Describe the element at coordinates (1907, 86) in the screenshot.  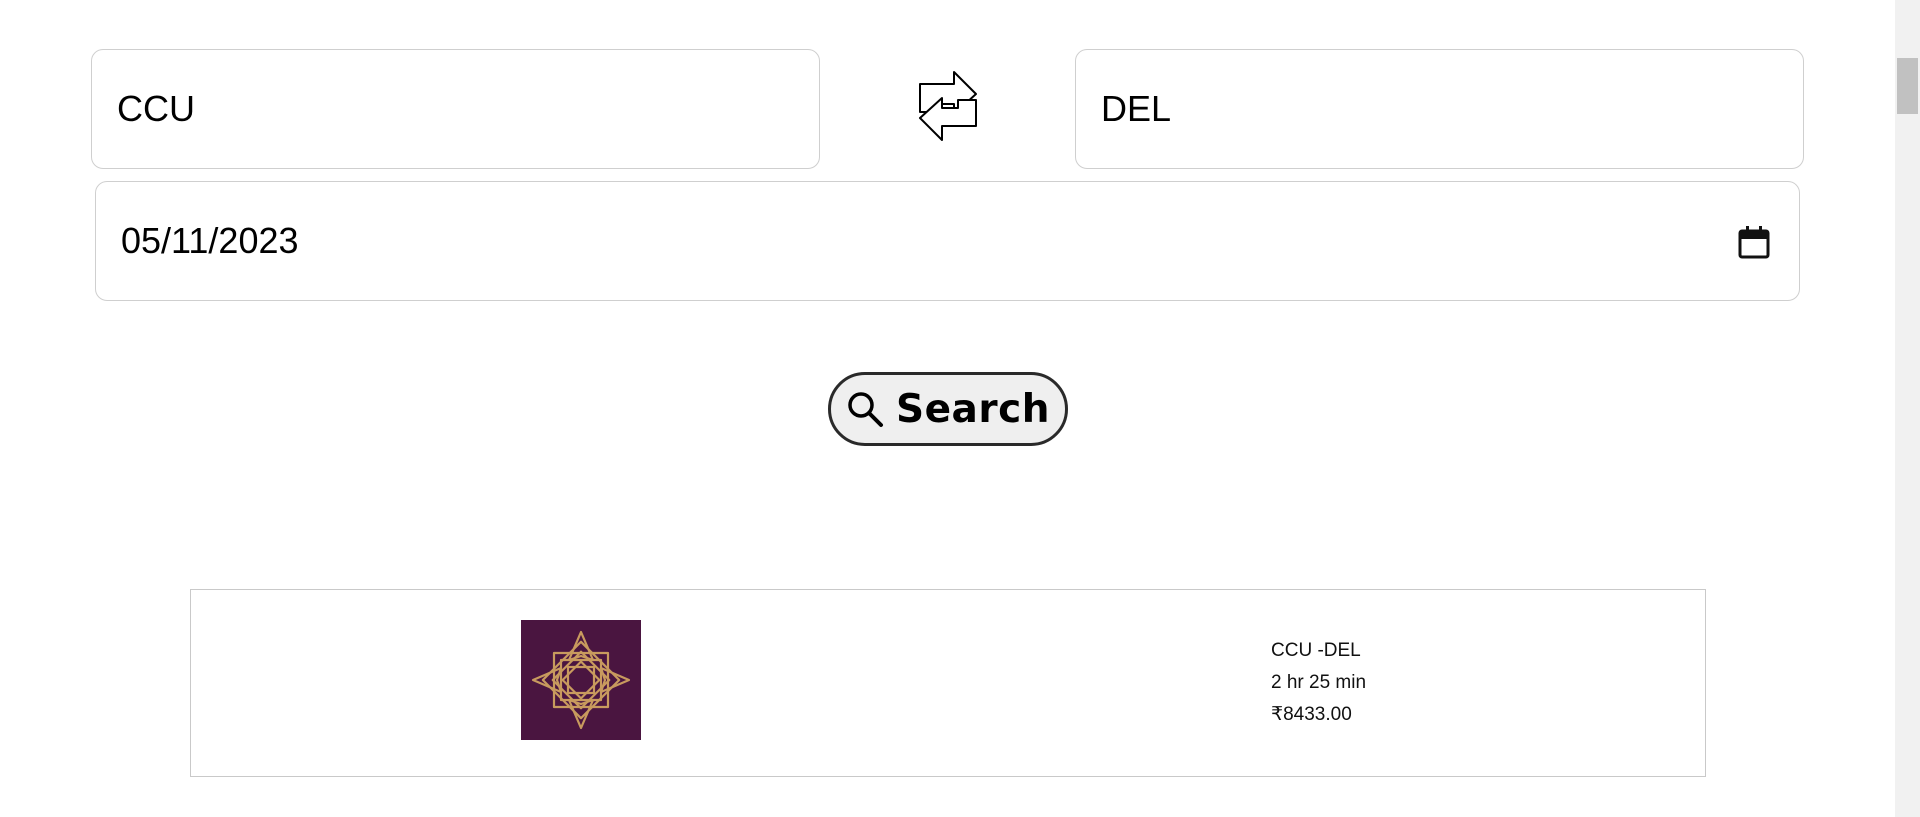
I see `scrollbar-thumb` at that location.